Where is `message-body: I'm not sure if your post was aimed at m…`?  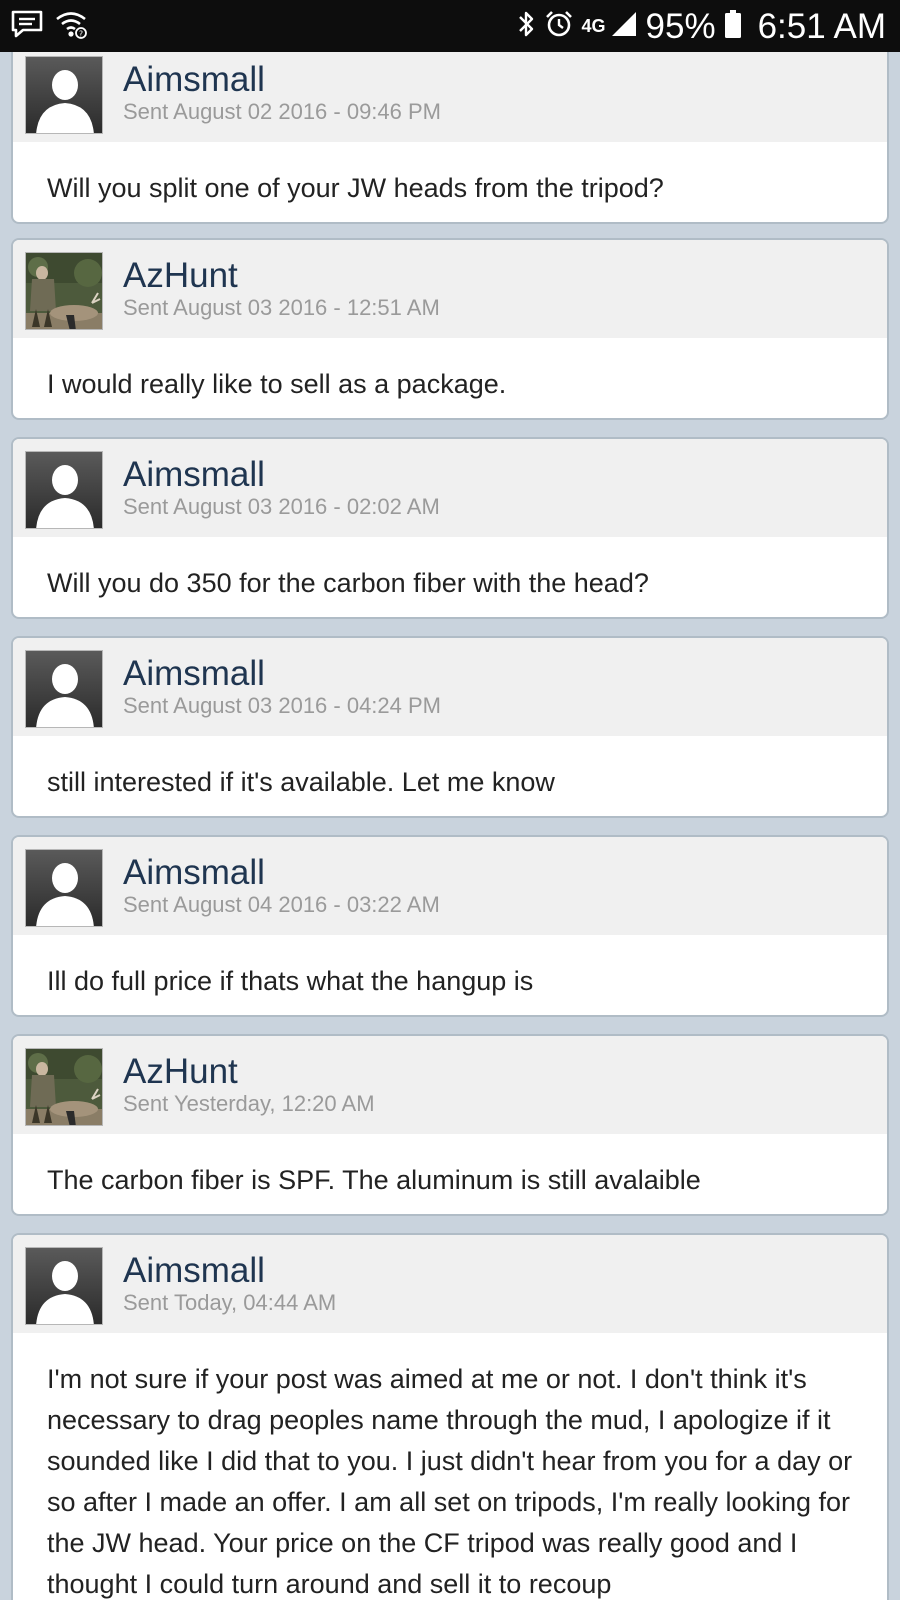 message-body: I'm not sure if your post was aimed at m… is located at coordinates (450, 1481).